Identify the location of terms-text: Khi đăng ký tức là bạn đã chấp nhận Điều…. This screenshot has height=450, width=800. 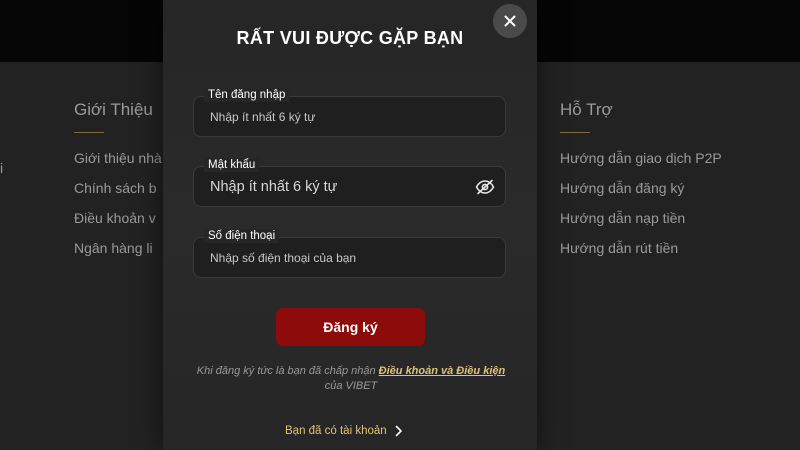
(351, 379).